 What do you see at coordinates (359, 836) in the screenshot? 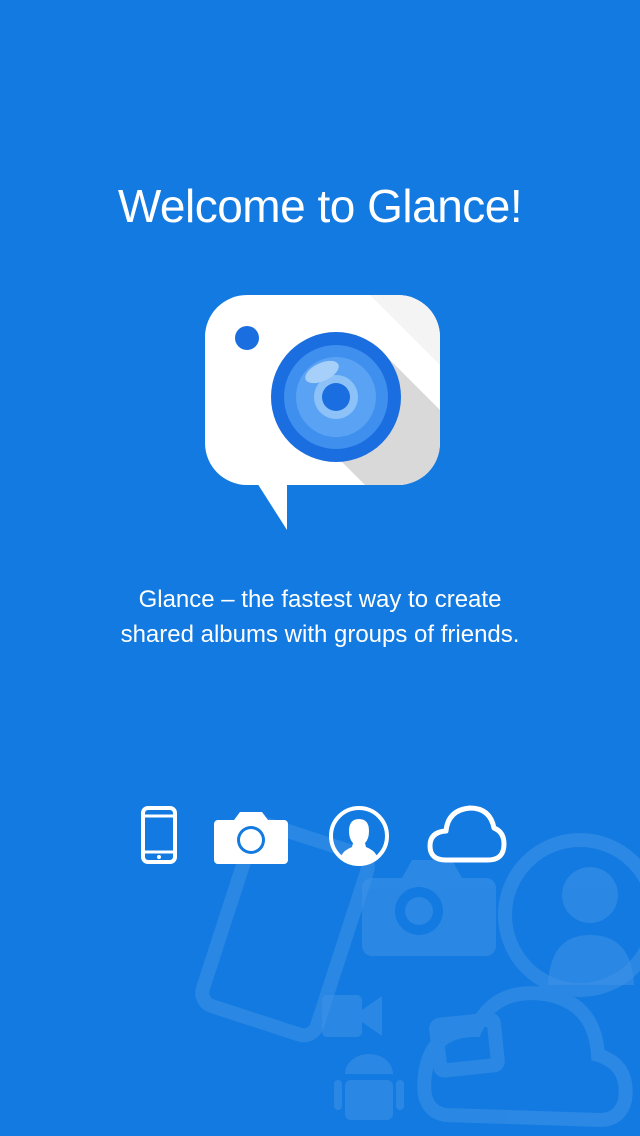
I see `person-icon` at bounding box center [359, 836].